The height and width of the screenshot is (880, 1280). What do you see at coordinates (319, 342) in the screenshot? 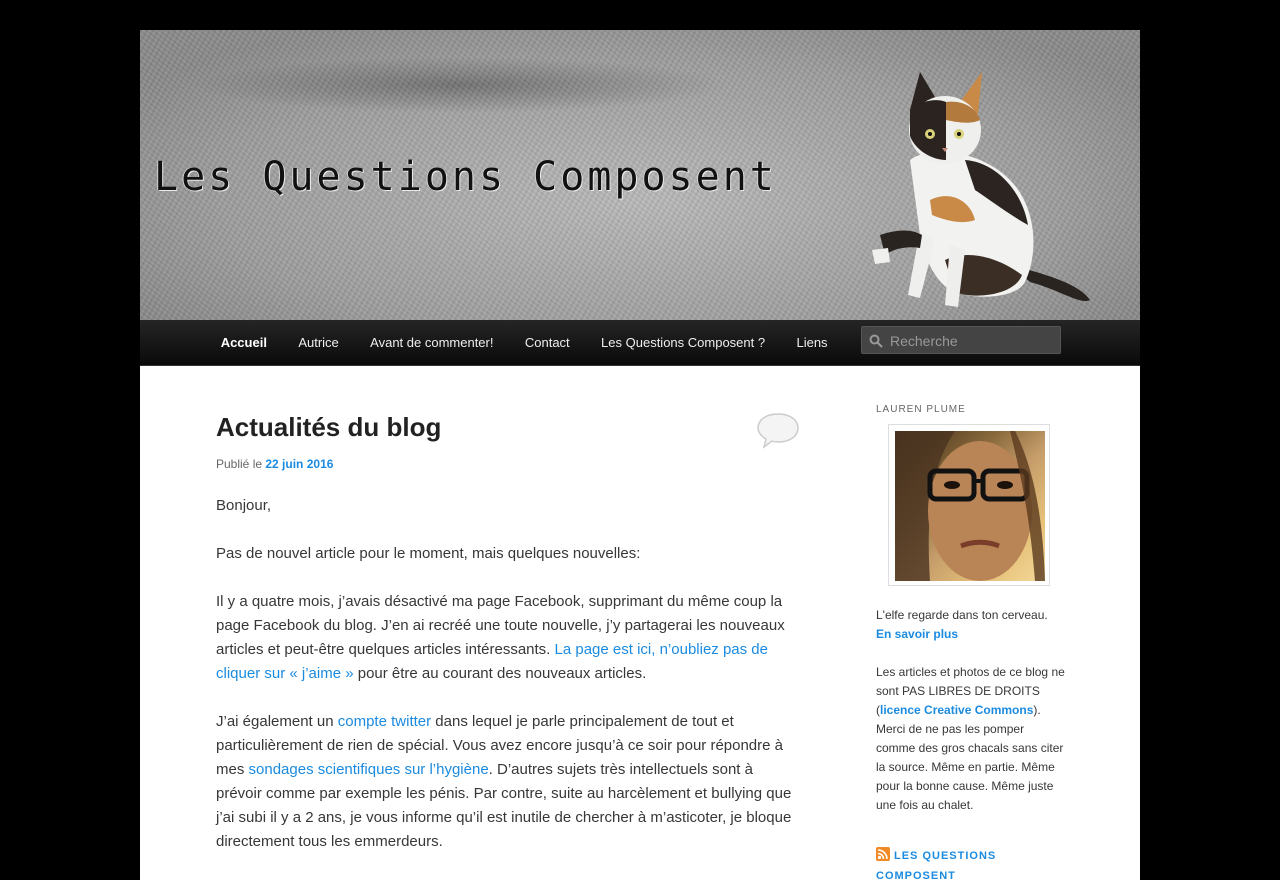
I see `nav-item-autrice: Autrice` at bounding box center [319, 342].